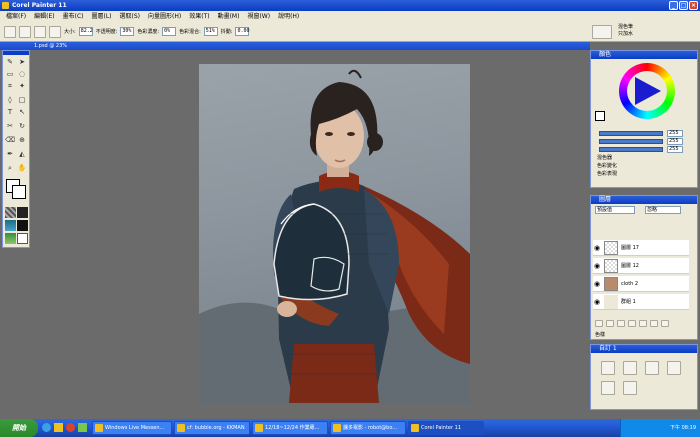 The image size is (700, 437). What do you see at coordinates (10, 31) in the screenshot?
I see `reset-tool-button` at bounding box center [10, 31].